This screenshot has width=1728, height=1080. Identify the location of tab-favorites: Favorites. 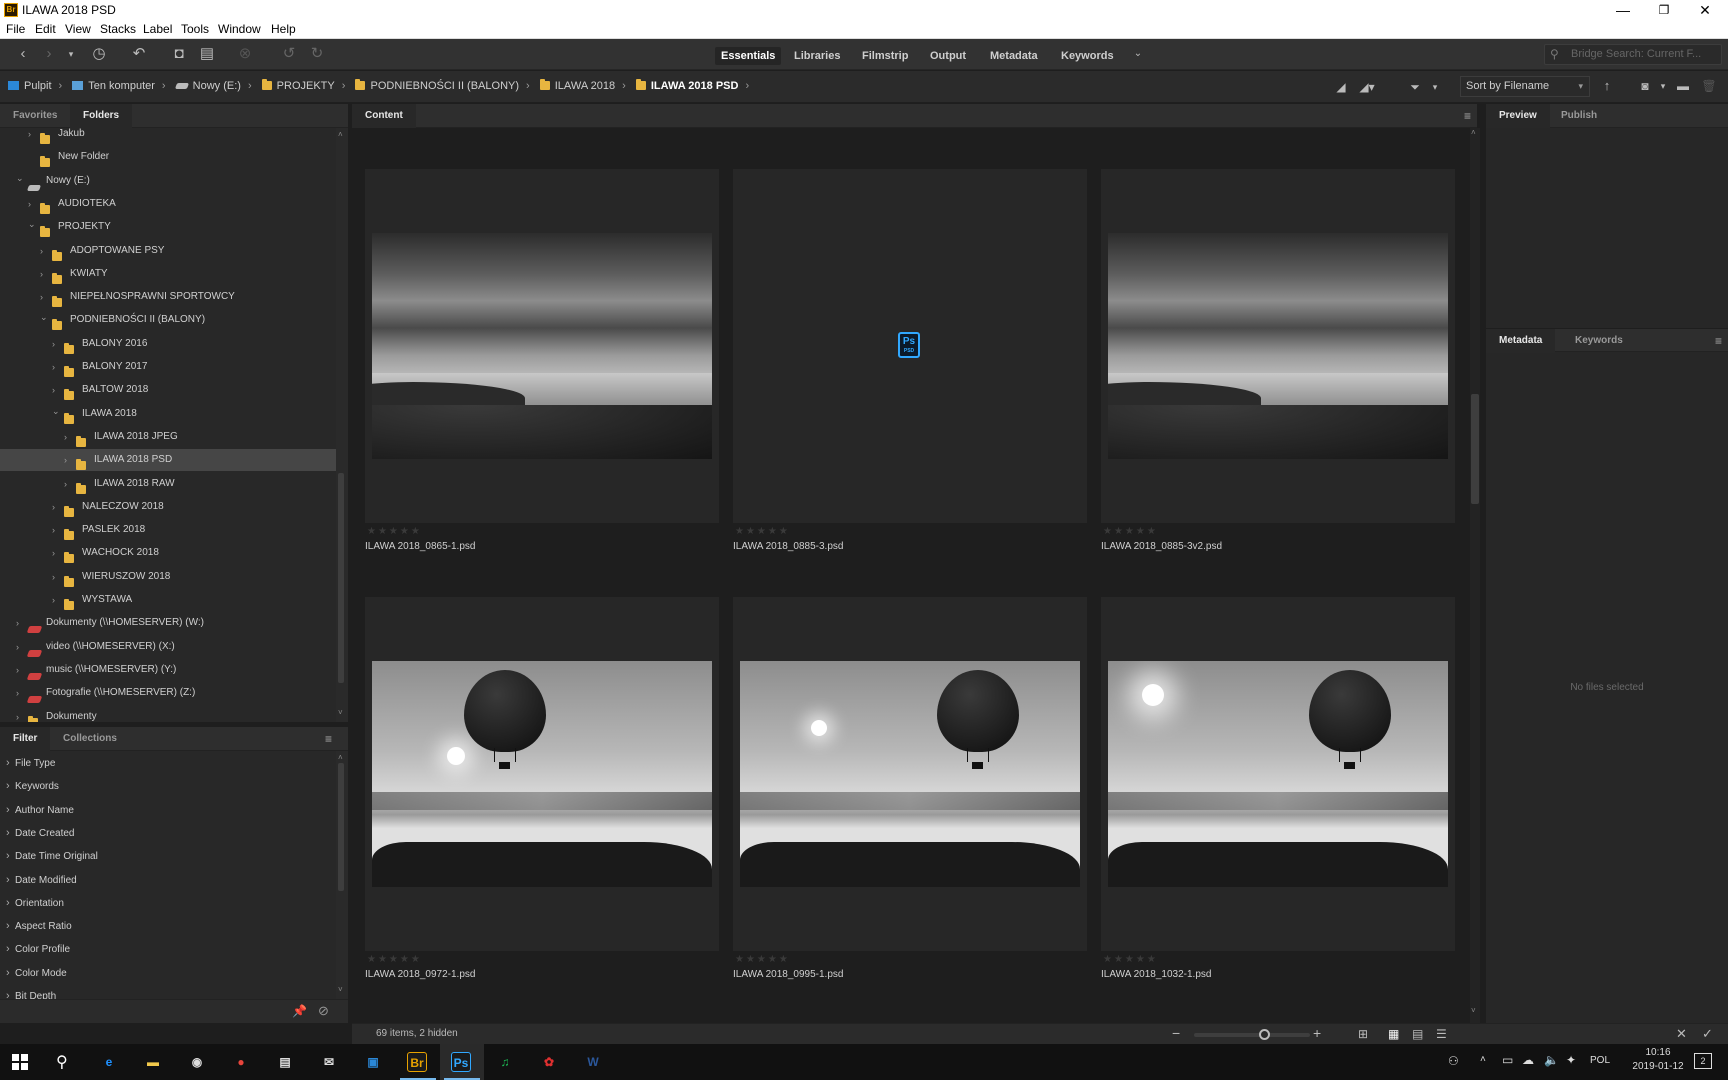
(35, 116).